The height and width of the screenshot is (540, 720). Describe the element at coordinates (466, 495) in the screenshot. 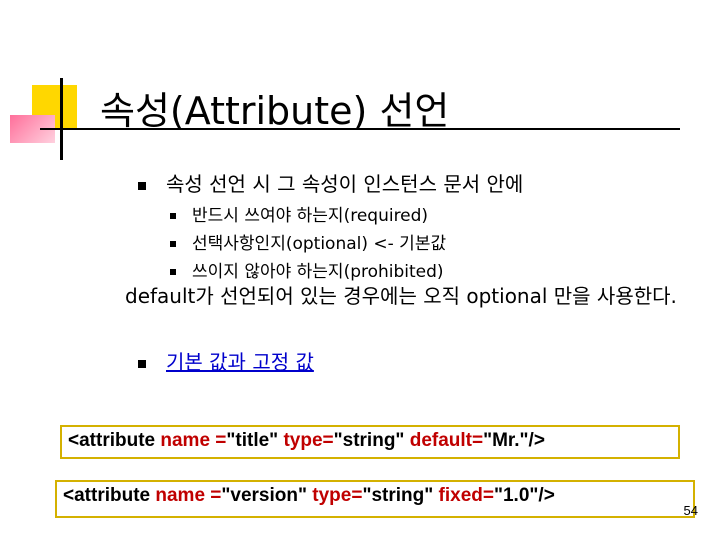

I see `code-attr: fixed=` at that location.